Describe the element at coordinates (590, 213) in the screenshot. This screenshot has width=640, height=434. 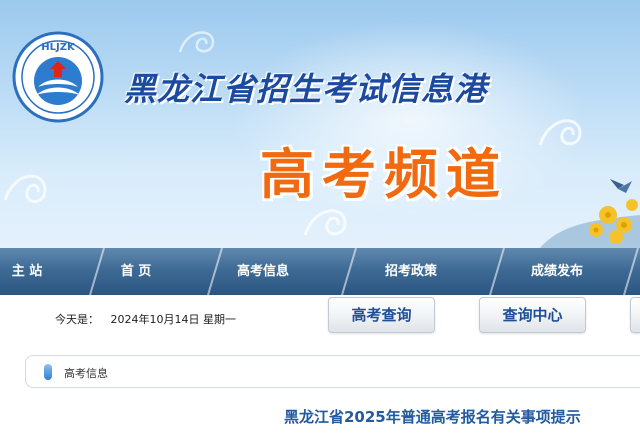
I see `flower-butterfly-decoration-icon` at that location.